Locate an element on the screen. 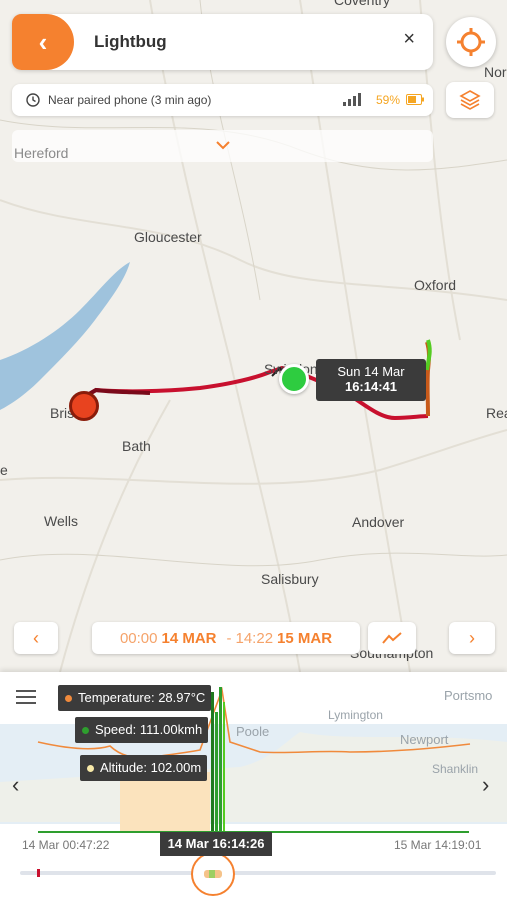 The height and width of the screenshot is (900, 507). map-point-tooltip: Sun 14 Mar 16:14:41 is located at coordinates (371, 380).